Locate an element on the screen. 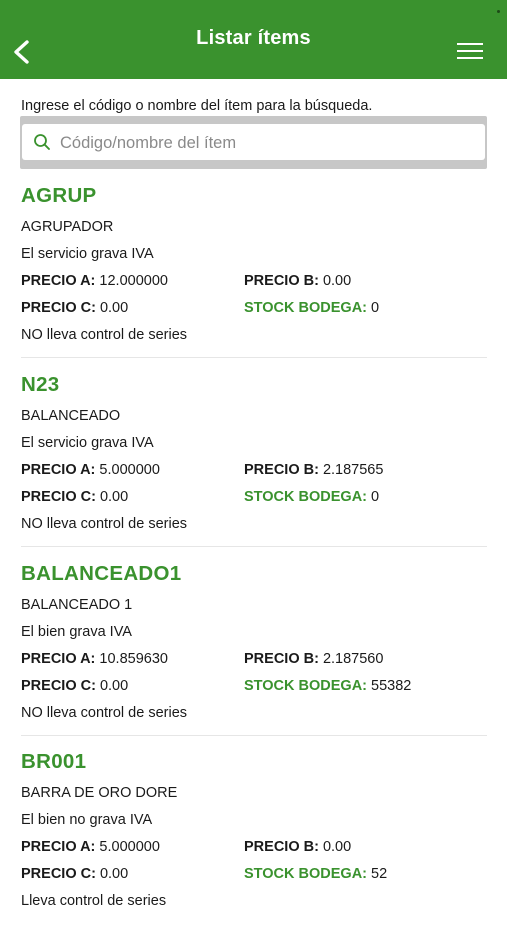  page-title: Listar ítems is located at coordinates (253, 38).